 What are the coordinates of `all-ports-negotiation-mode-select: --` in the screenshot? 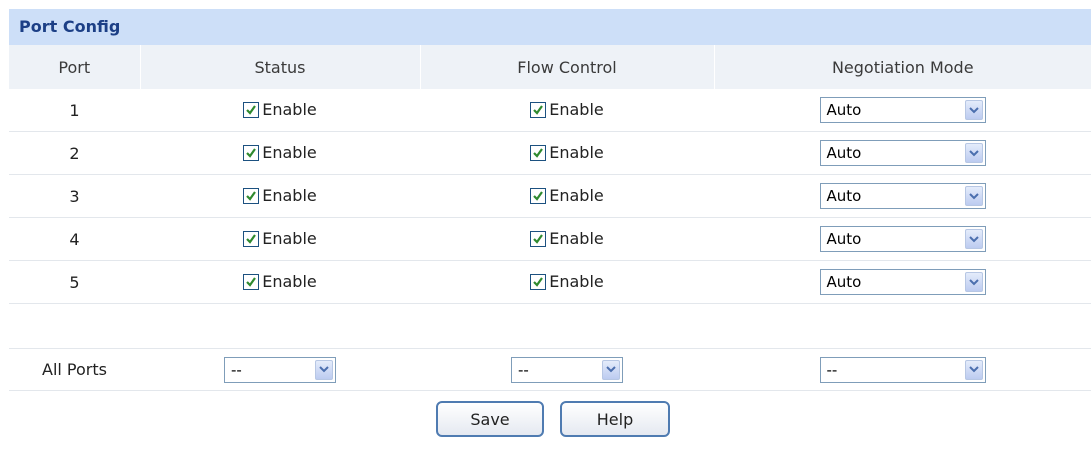 It's located at (902, 369).